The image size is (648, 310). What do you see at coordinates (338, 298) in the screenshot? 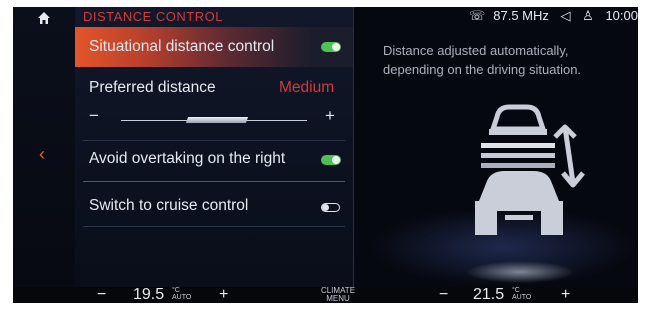
I see `climate-menu-label: MENU` at bounding box center [338, 298].